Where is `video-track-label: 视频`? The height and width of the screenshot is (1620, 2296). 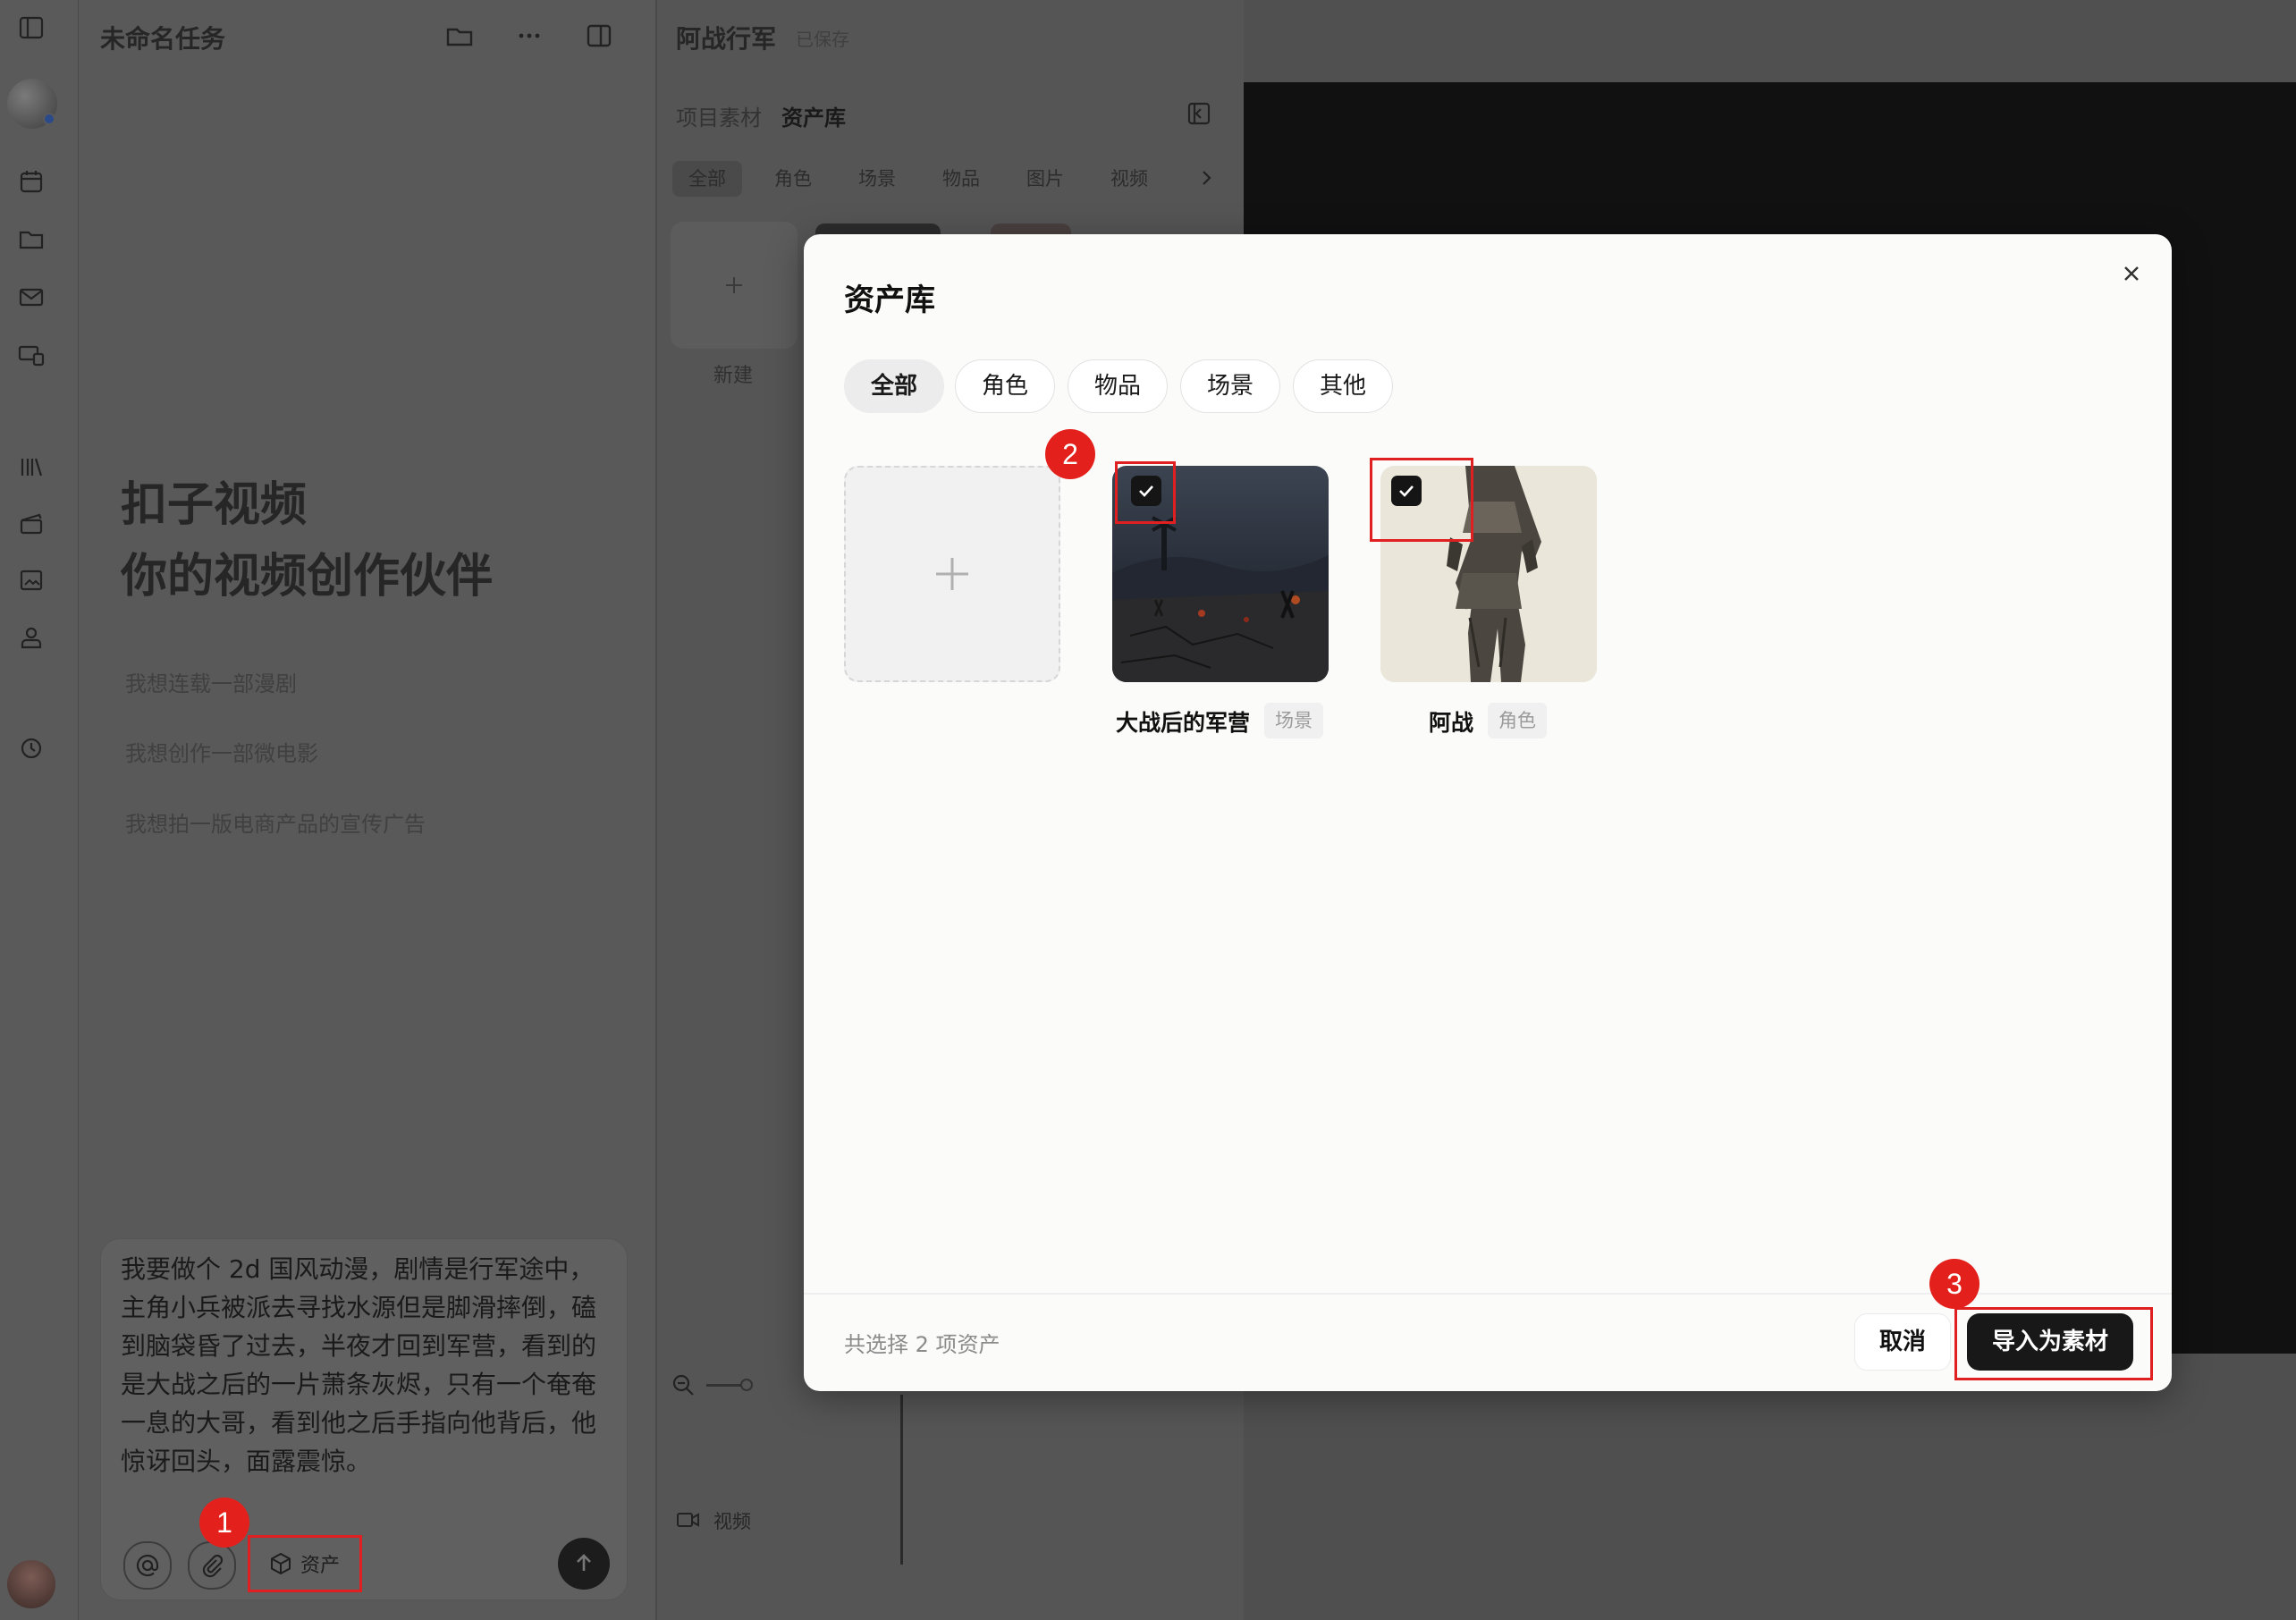
video-track-label: 视频 is located at coordinates (732, 1521).